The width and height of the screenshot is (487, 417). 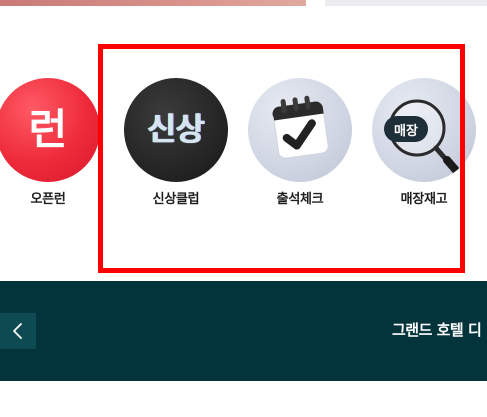 What do you see at coordinates (18, 331) in the screenshot?
I see `banner-prev-button` at bounding box center [18, 331].